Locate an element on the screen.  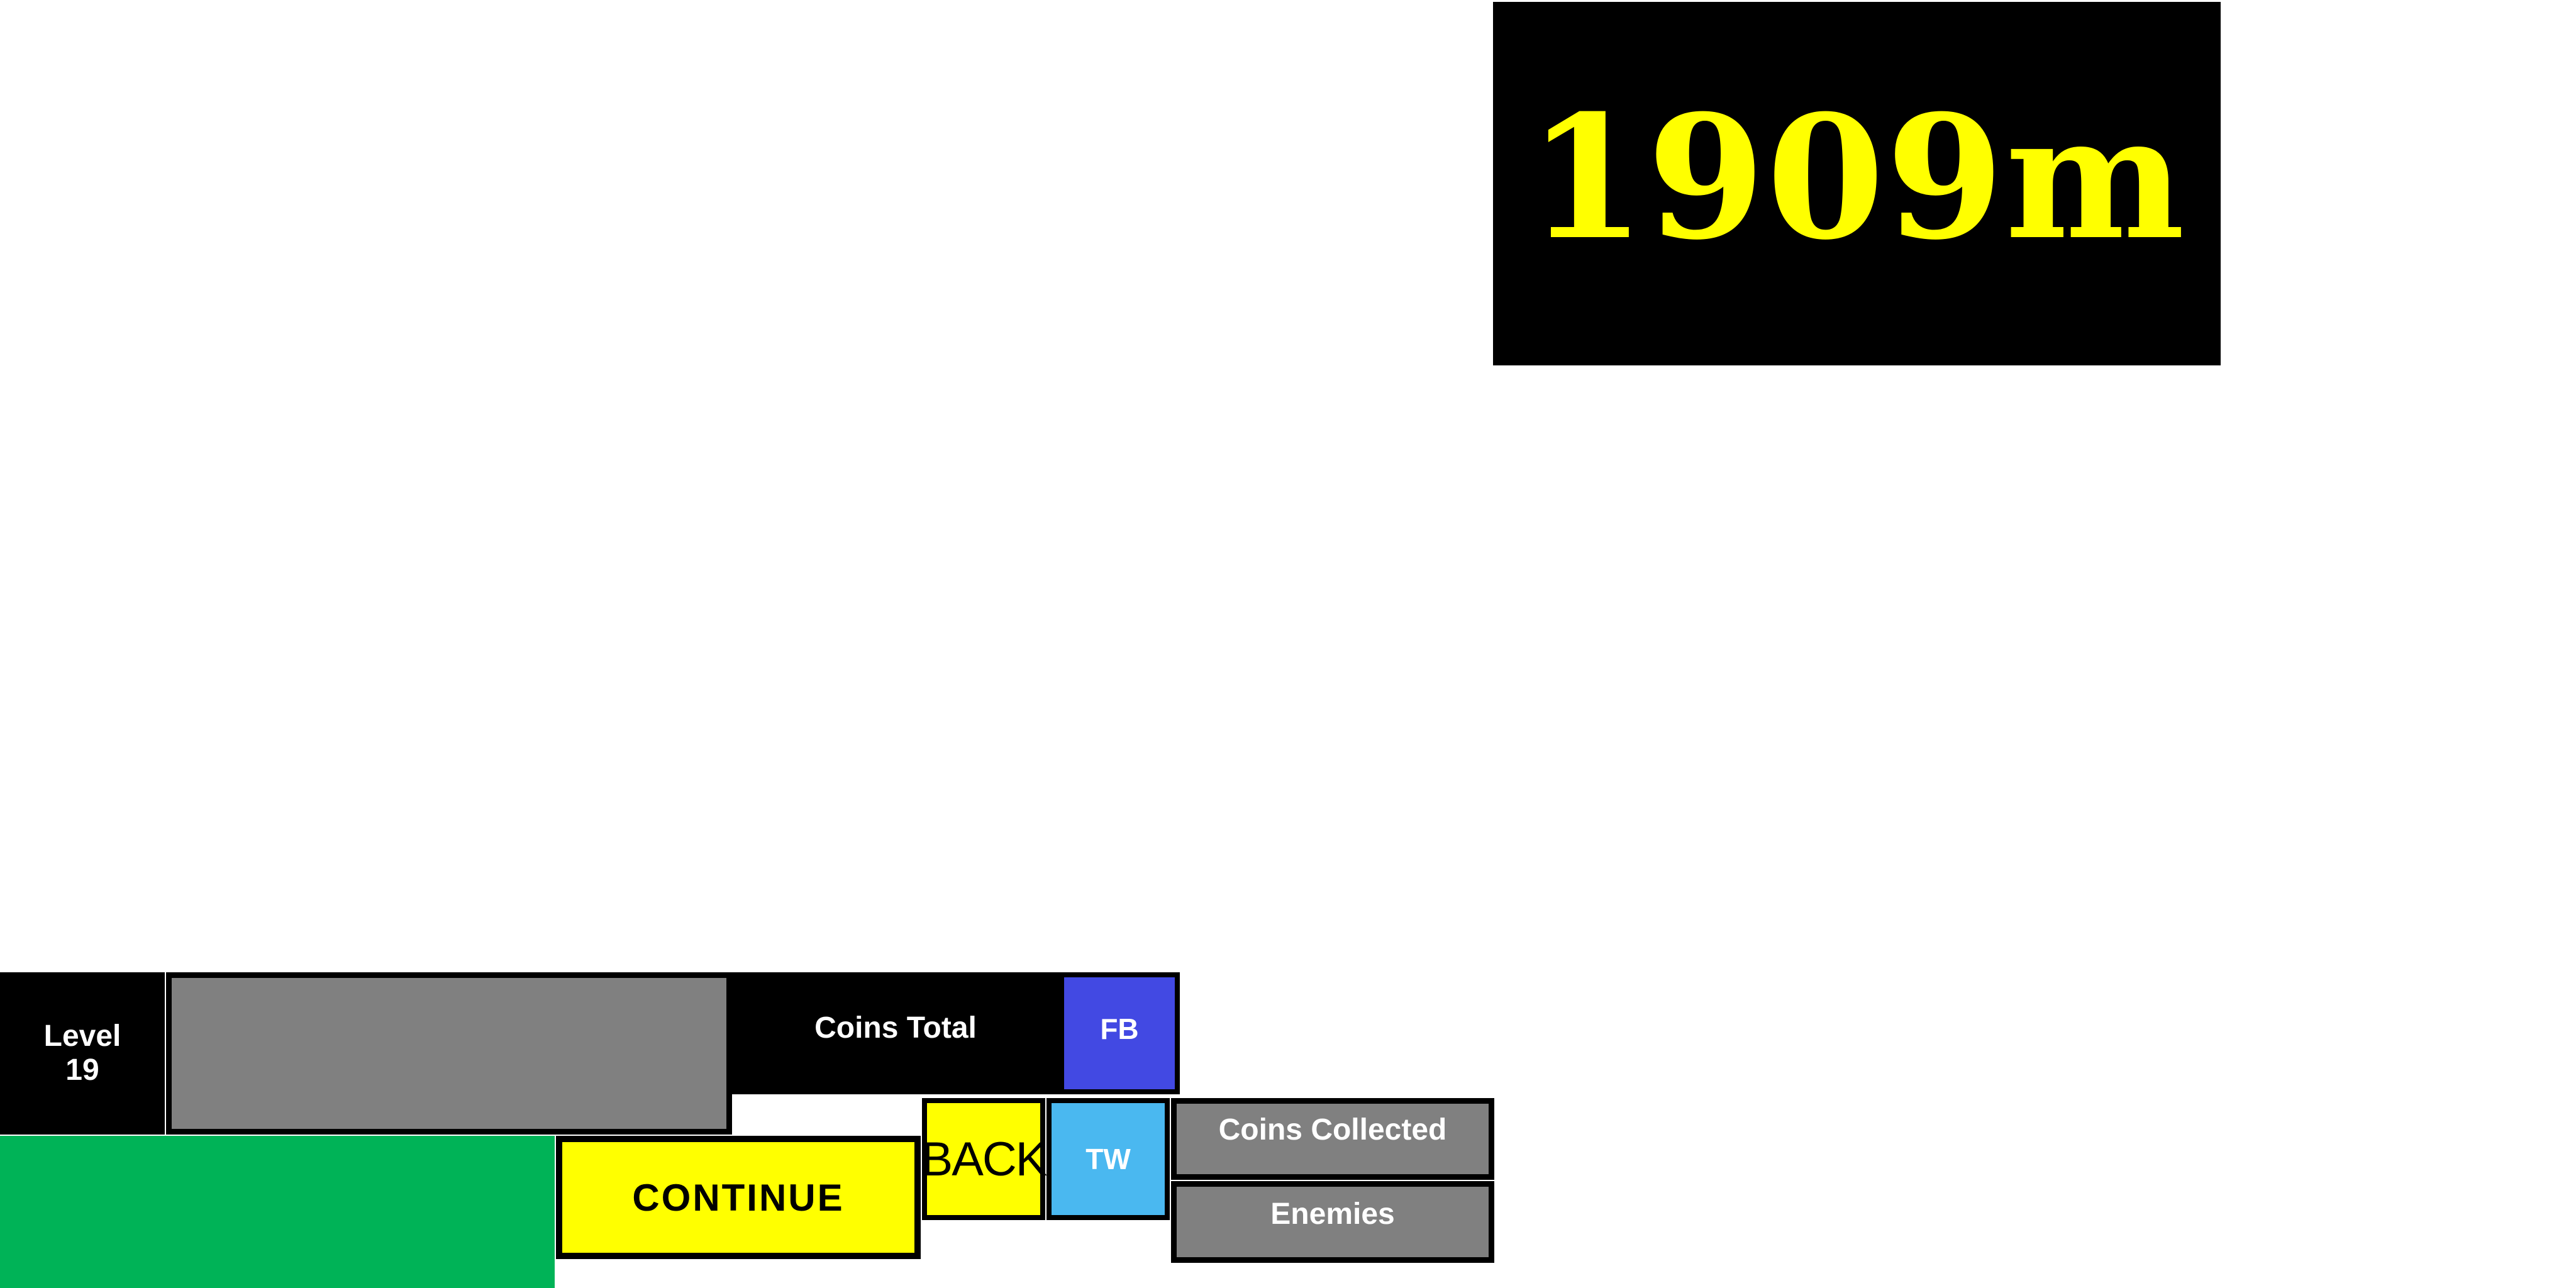
distance-value: 1909m is located at coordinates (1857, 177).